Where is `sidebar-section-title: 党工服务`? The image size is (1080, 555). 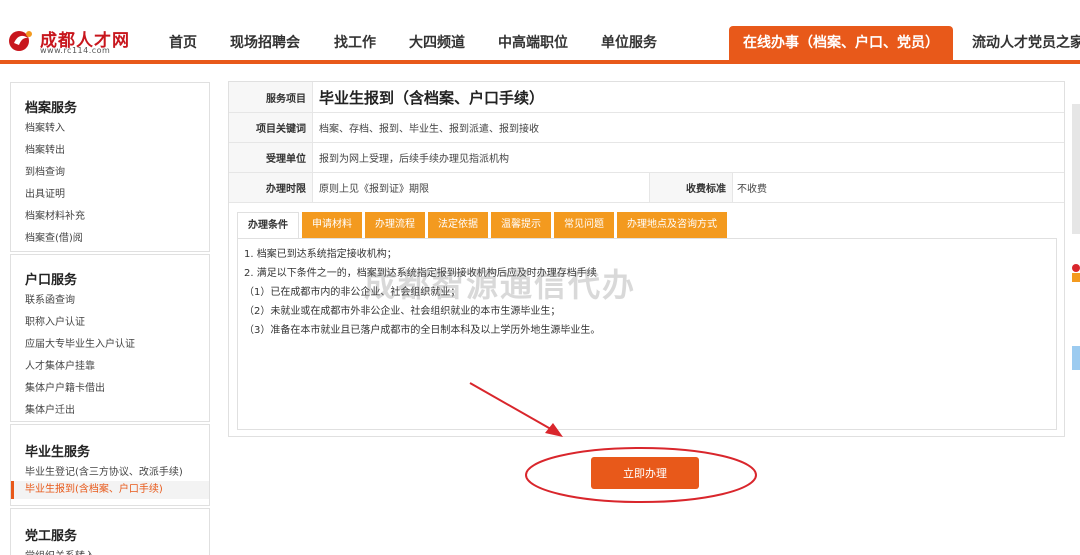 sidebar-section-title: 党工服务 is located at coordinates (51, 536).